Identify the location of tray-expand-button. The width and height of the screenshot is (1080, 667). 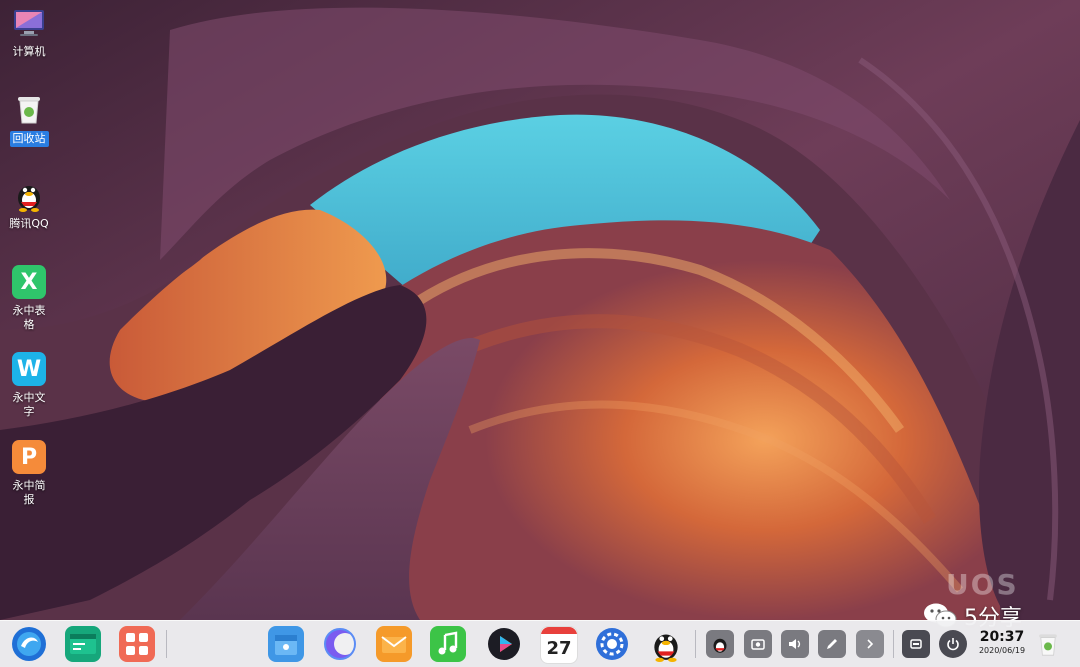
(870, 644).